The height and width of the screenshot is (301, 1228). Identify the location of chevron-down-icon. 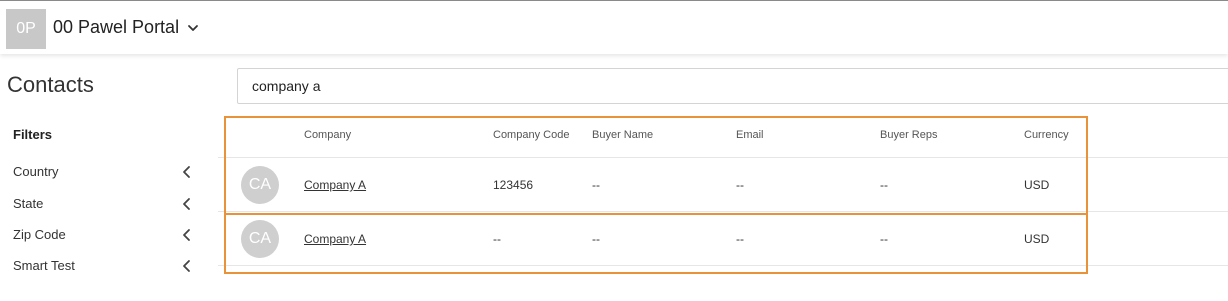
(193, 28).